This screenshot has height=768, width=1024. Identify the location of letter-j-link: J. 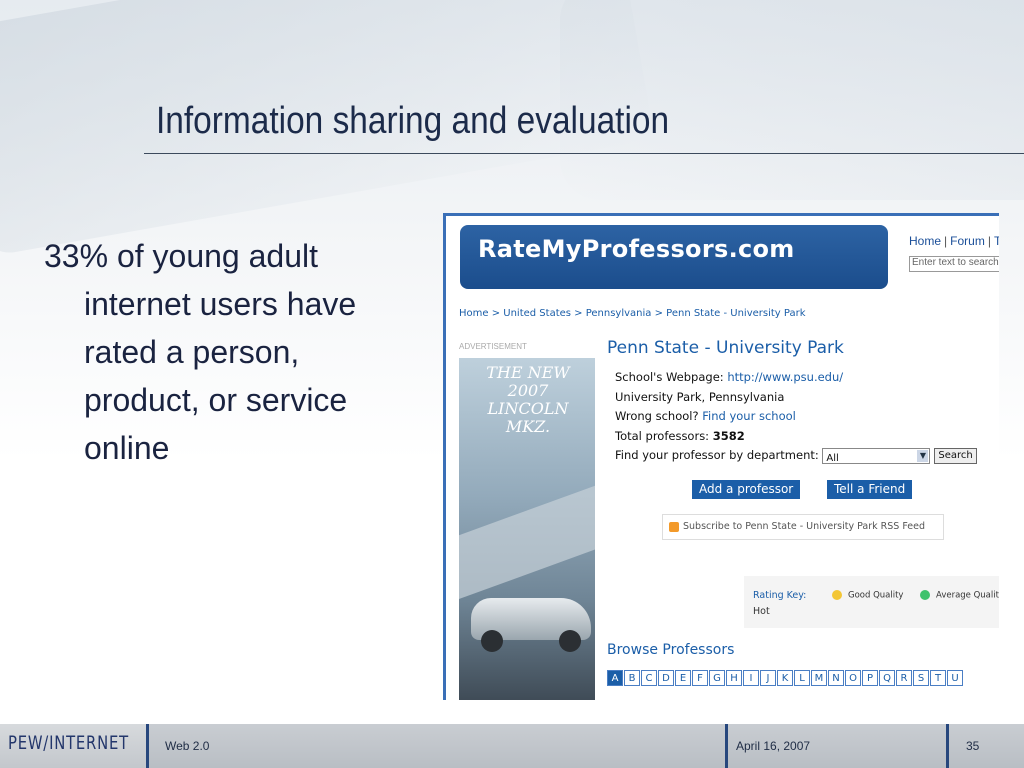
(768, 678).